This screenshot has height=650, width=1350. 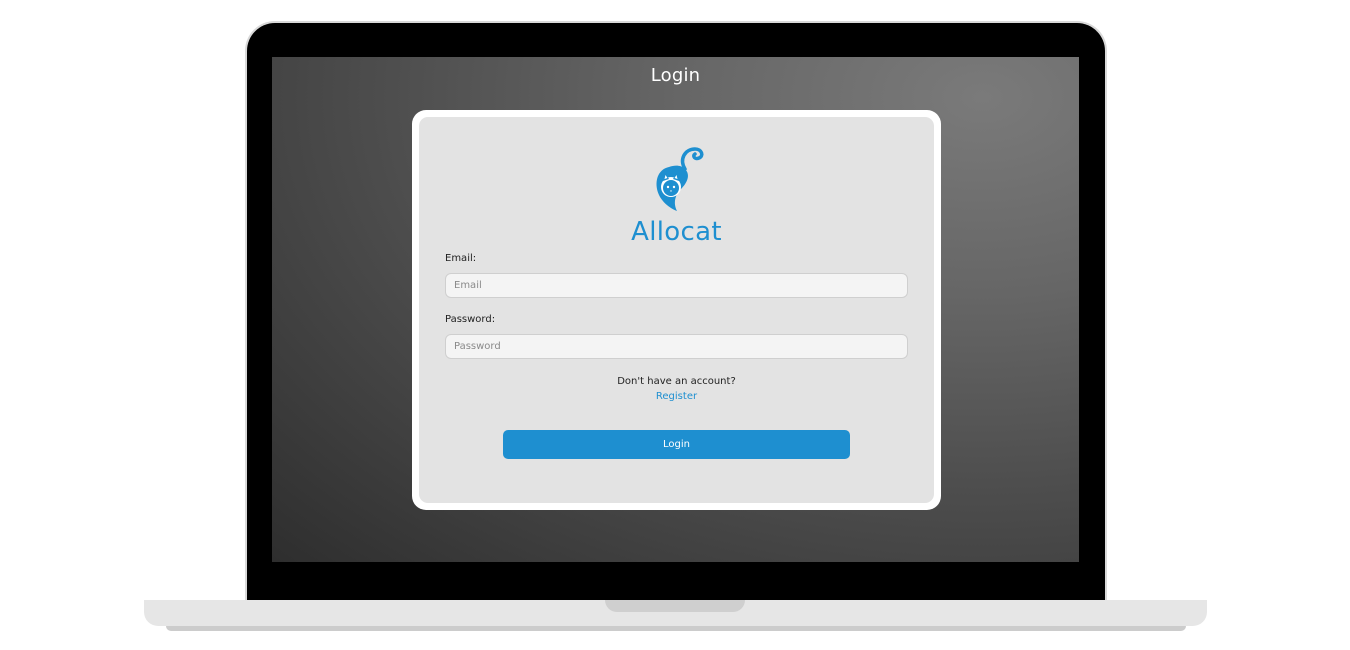 What do you see at coordinates (461, 258) in the screenshot?
I see `email-label: Email:` at bounding box center [461, 258].